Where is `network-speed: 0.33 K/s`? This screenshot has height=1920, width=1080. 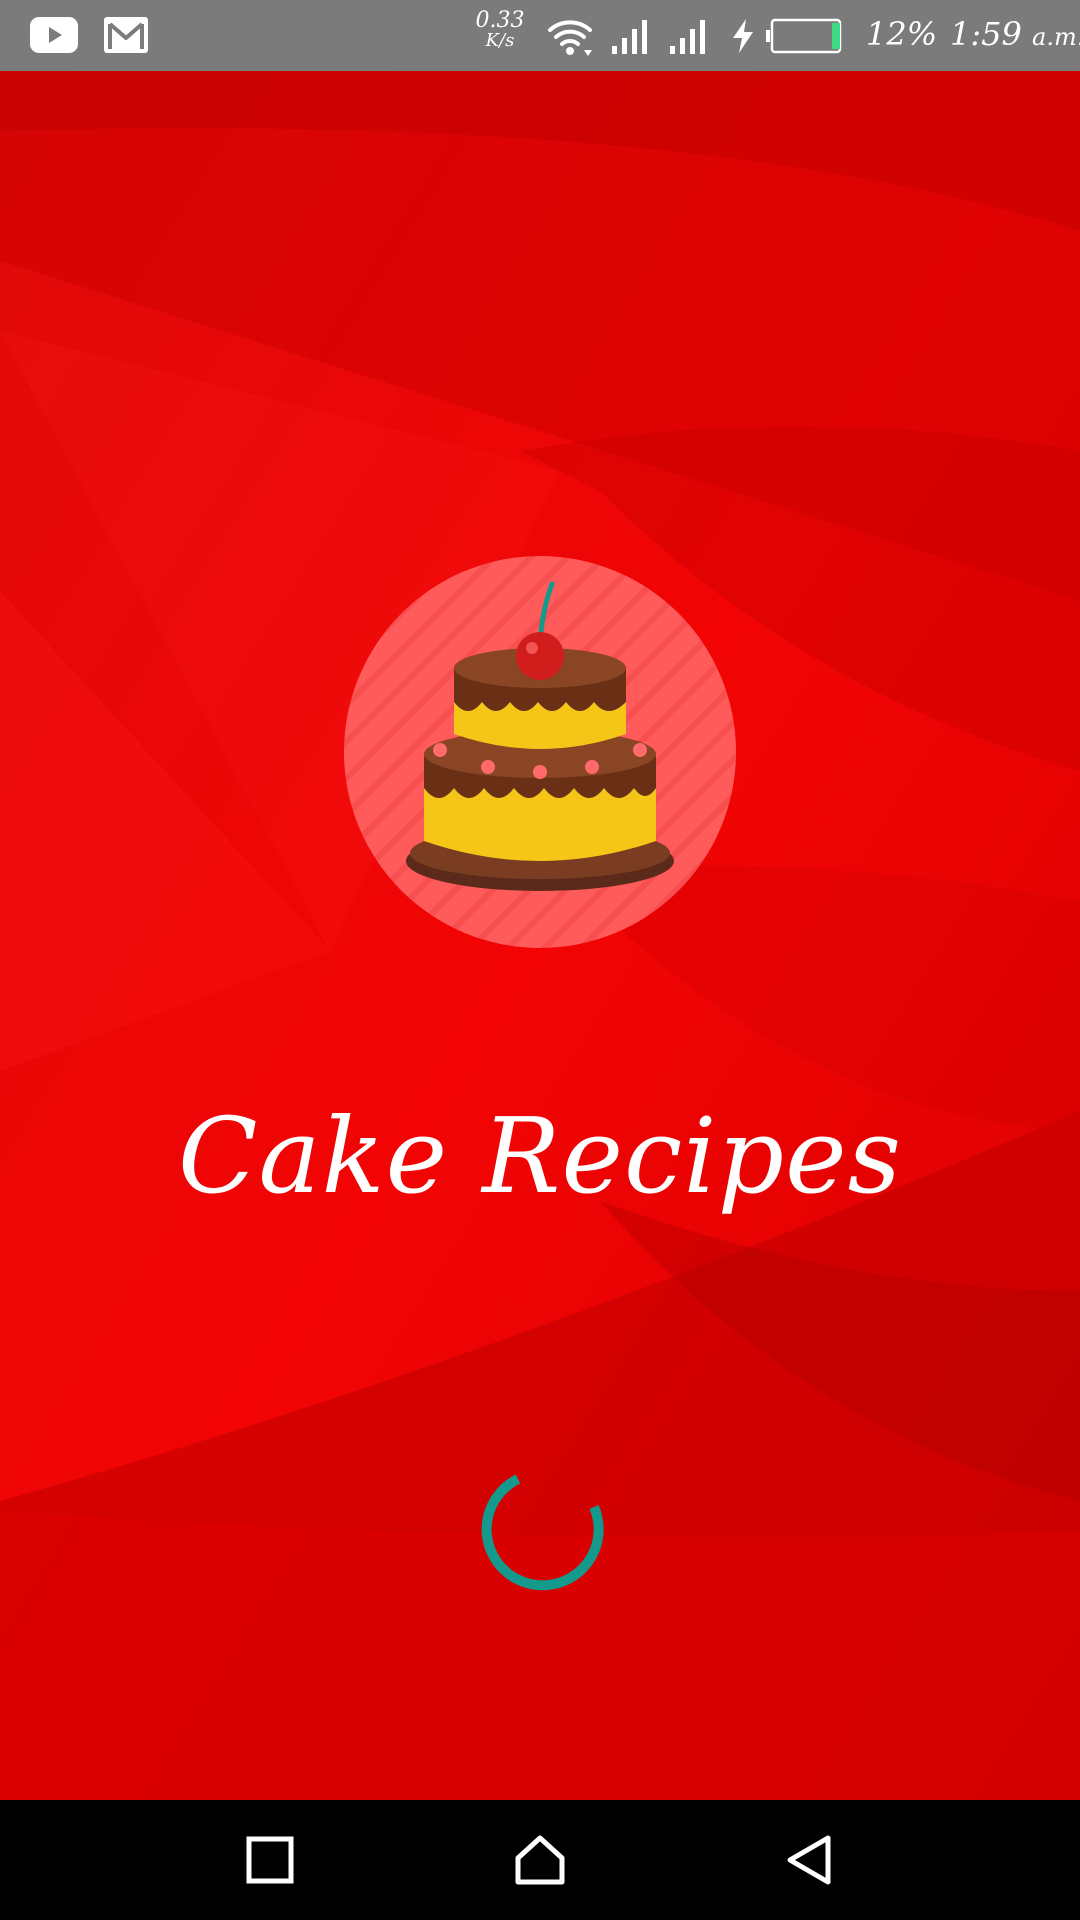
network-speed: 0.33 K/s is located at coordinates (500, 30).